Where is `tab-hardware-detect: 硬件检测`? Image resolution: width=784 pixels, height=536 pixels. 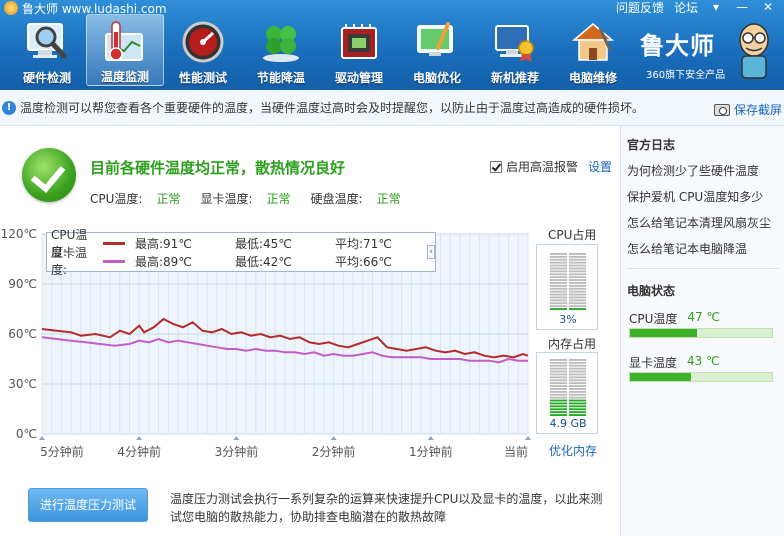 tab-hardware-detect: 硬件检测 is located at coordinates (47, 50).